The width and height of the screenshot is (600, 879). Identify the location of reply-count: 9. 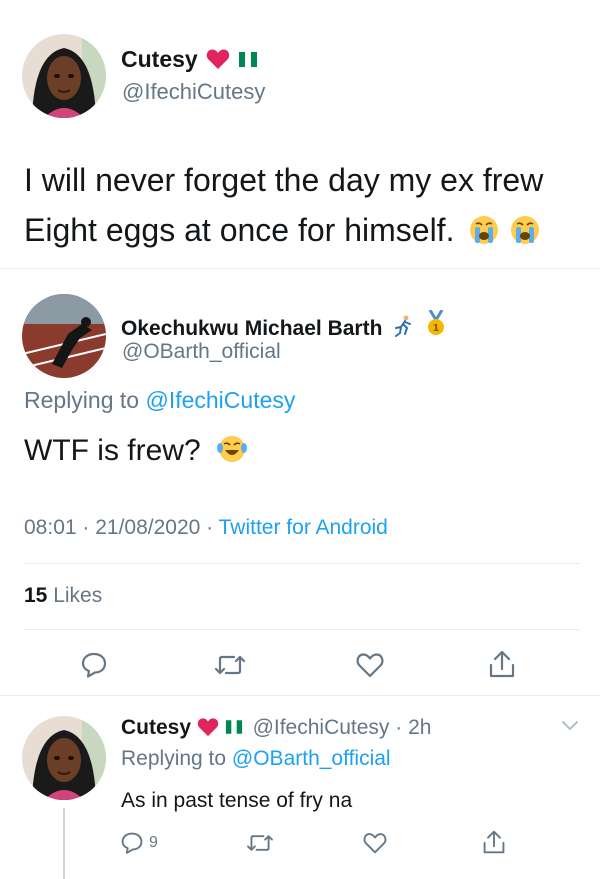
(153, 842).